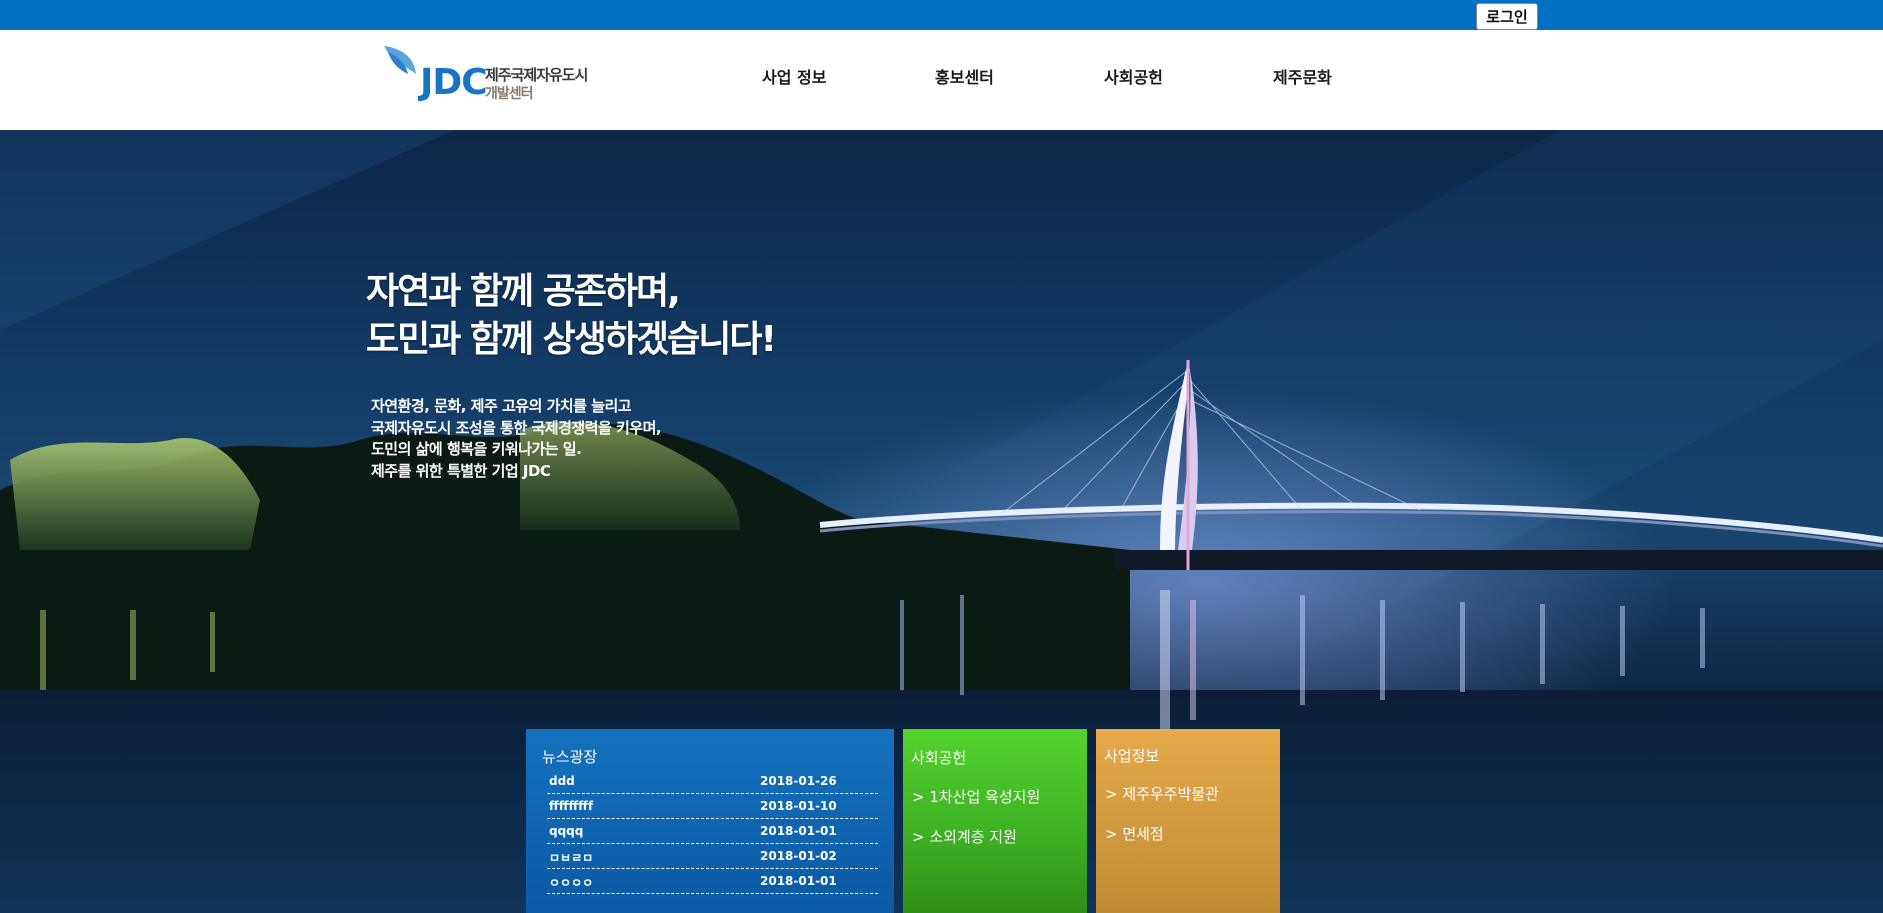  I want to click on news-row: ㅁㅂㄹㅁ 2018-01-02, so click(712, 856).